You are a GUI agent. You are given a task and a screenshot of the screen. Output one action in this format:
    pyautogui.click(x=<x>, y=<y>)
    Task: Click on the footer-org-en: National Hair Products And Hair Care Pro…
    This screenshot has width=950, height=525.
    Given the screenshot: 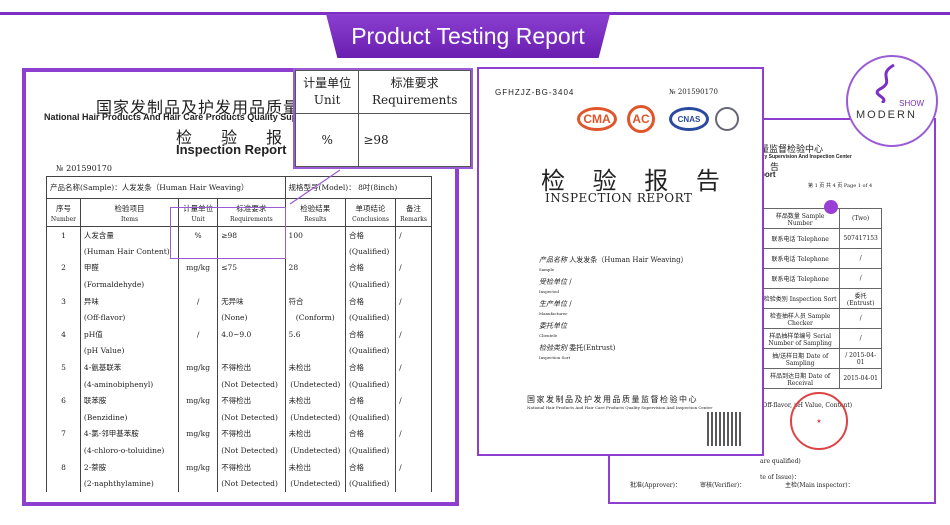 What is the action you would take?
    pyautogui.click(x=620, y=407)
    